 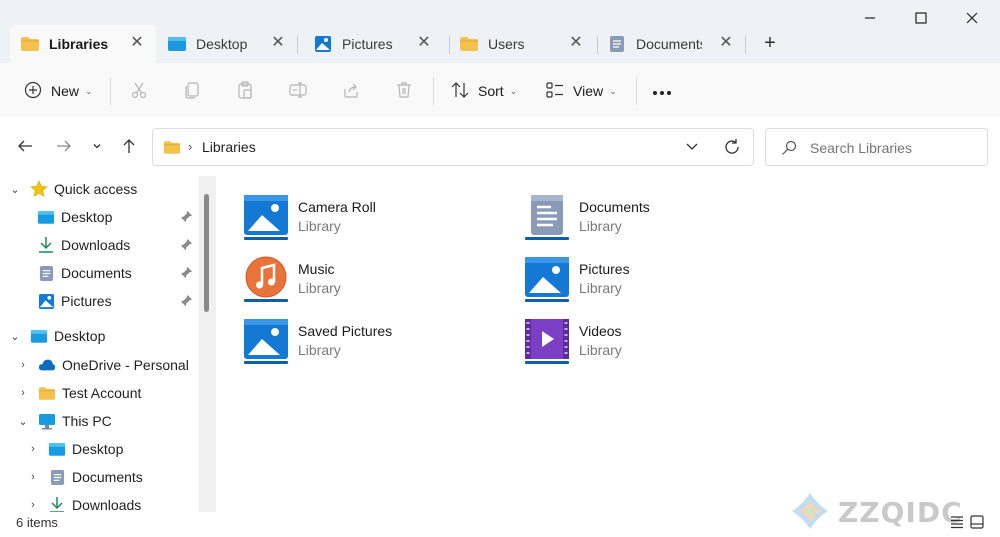 I want to click on nav-pc-desktop: › Desktop, so click(x=74, y=449).